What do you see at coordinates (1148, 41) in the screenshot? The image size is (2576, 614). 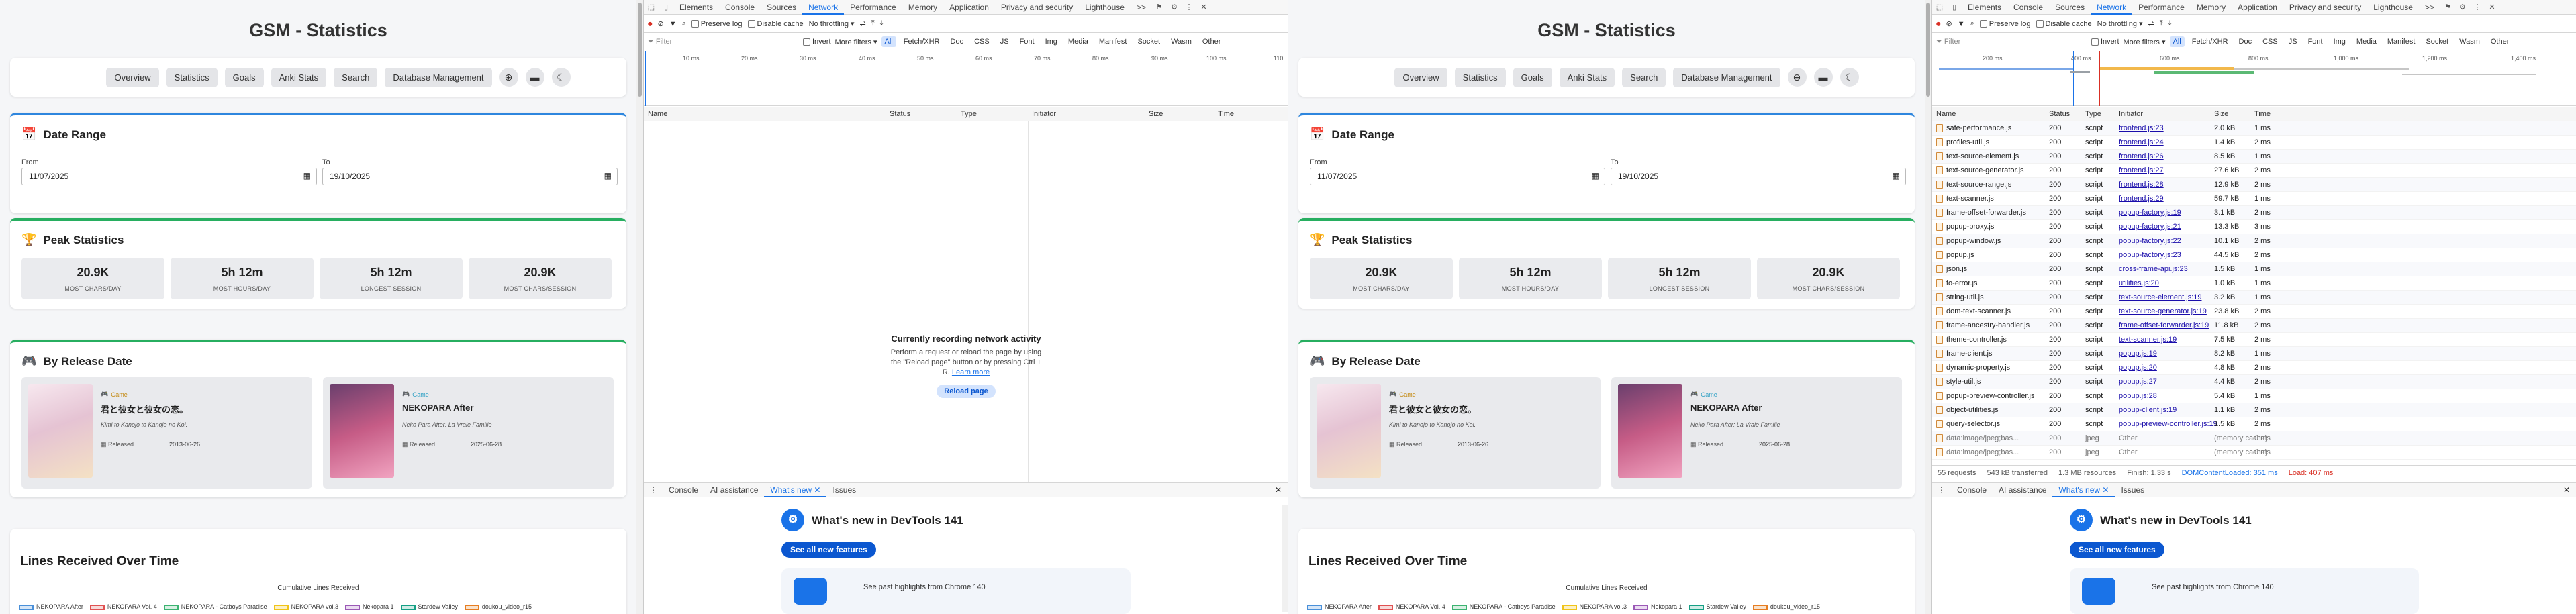 I see `filter-socket: Socket` at bounding box center [1148, 41].